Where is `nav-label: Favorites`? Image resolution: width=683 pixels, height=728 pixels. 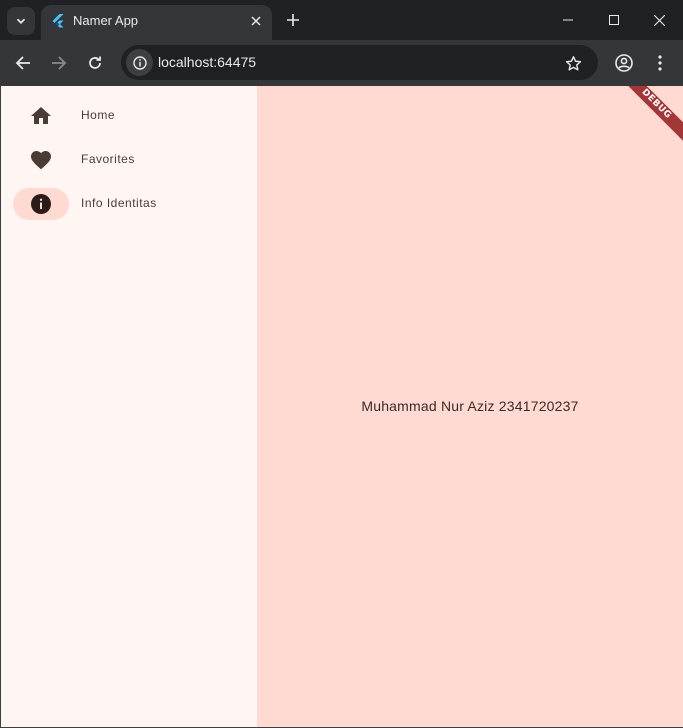 nav-label: Favorites is located at coordinates (108, 159).